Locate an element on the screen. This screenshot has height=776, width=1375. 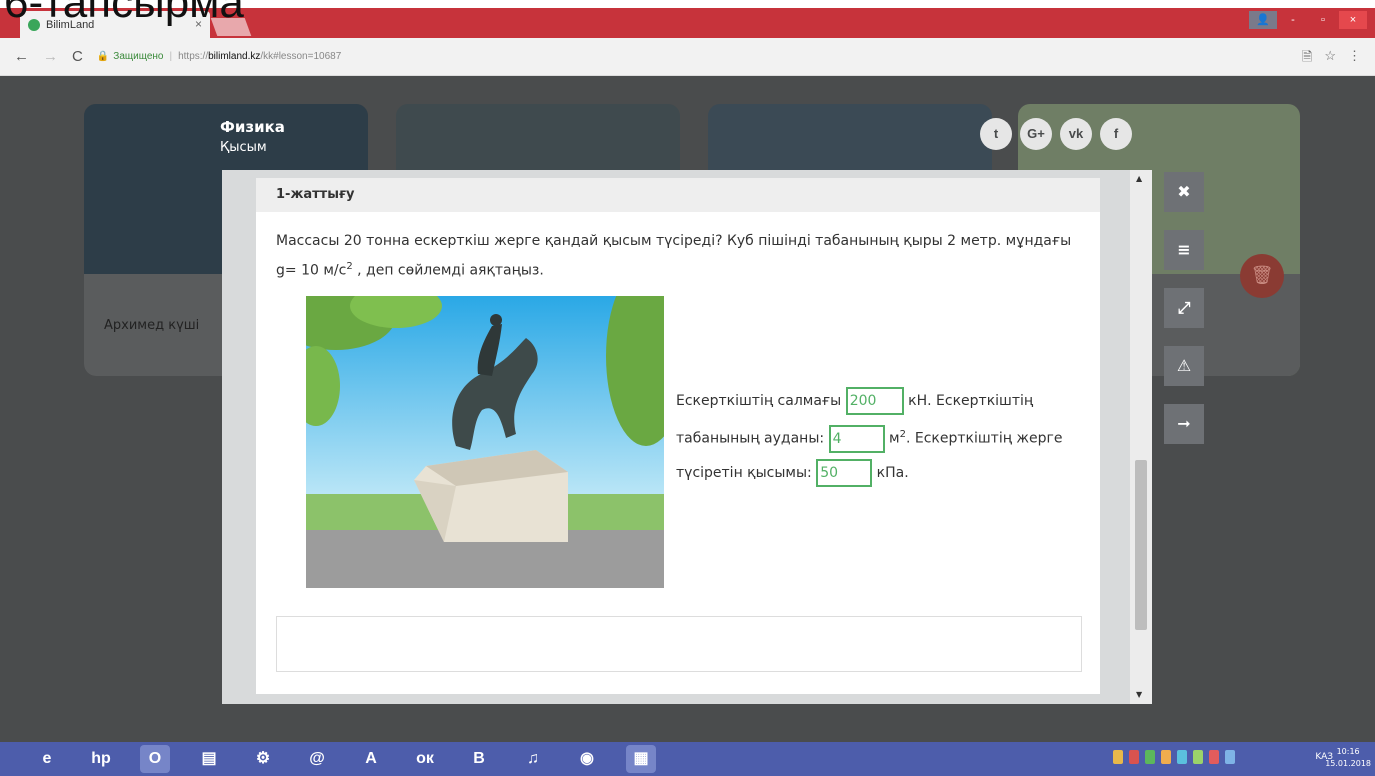
translate-icon: 🗎 is located at coordinates (1307, 59).